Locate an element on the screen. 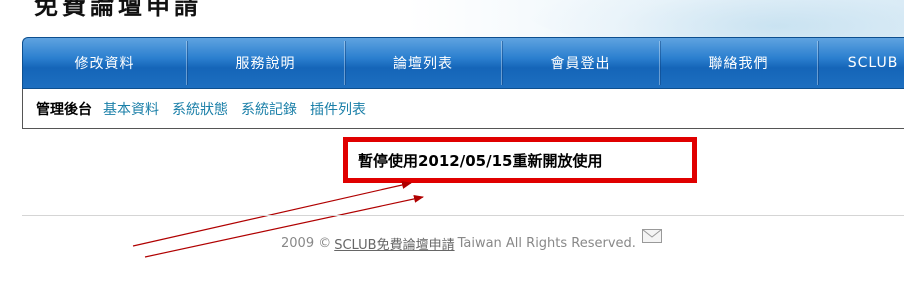 The height and width of the screenshot is (291, 904). footer-copyright: 2009 © is located at coordinates (306, 243).